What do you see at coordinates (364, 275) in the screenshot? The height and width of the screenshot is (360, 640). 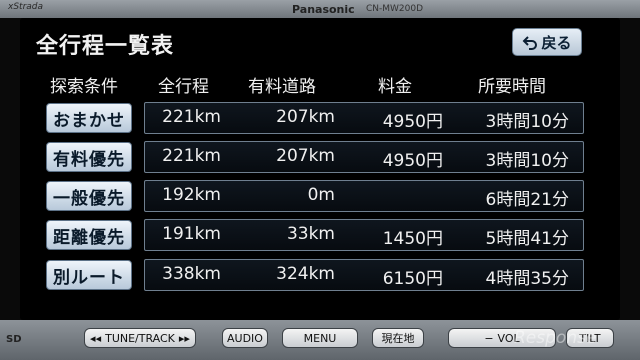 I see `route-row: 338km 324km 6150円 4時間35分` at bounding box center [364, 275].